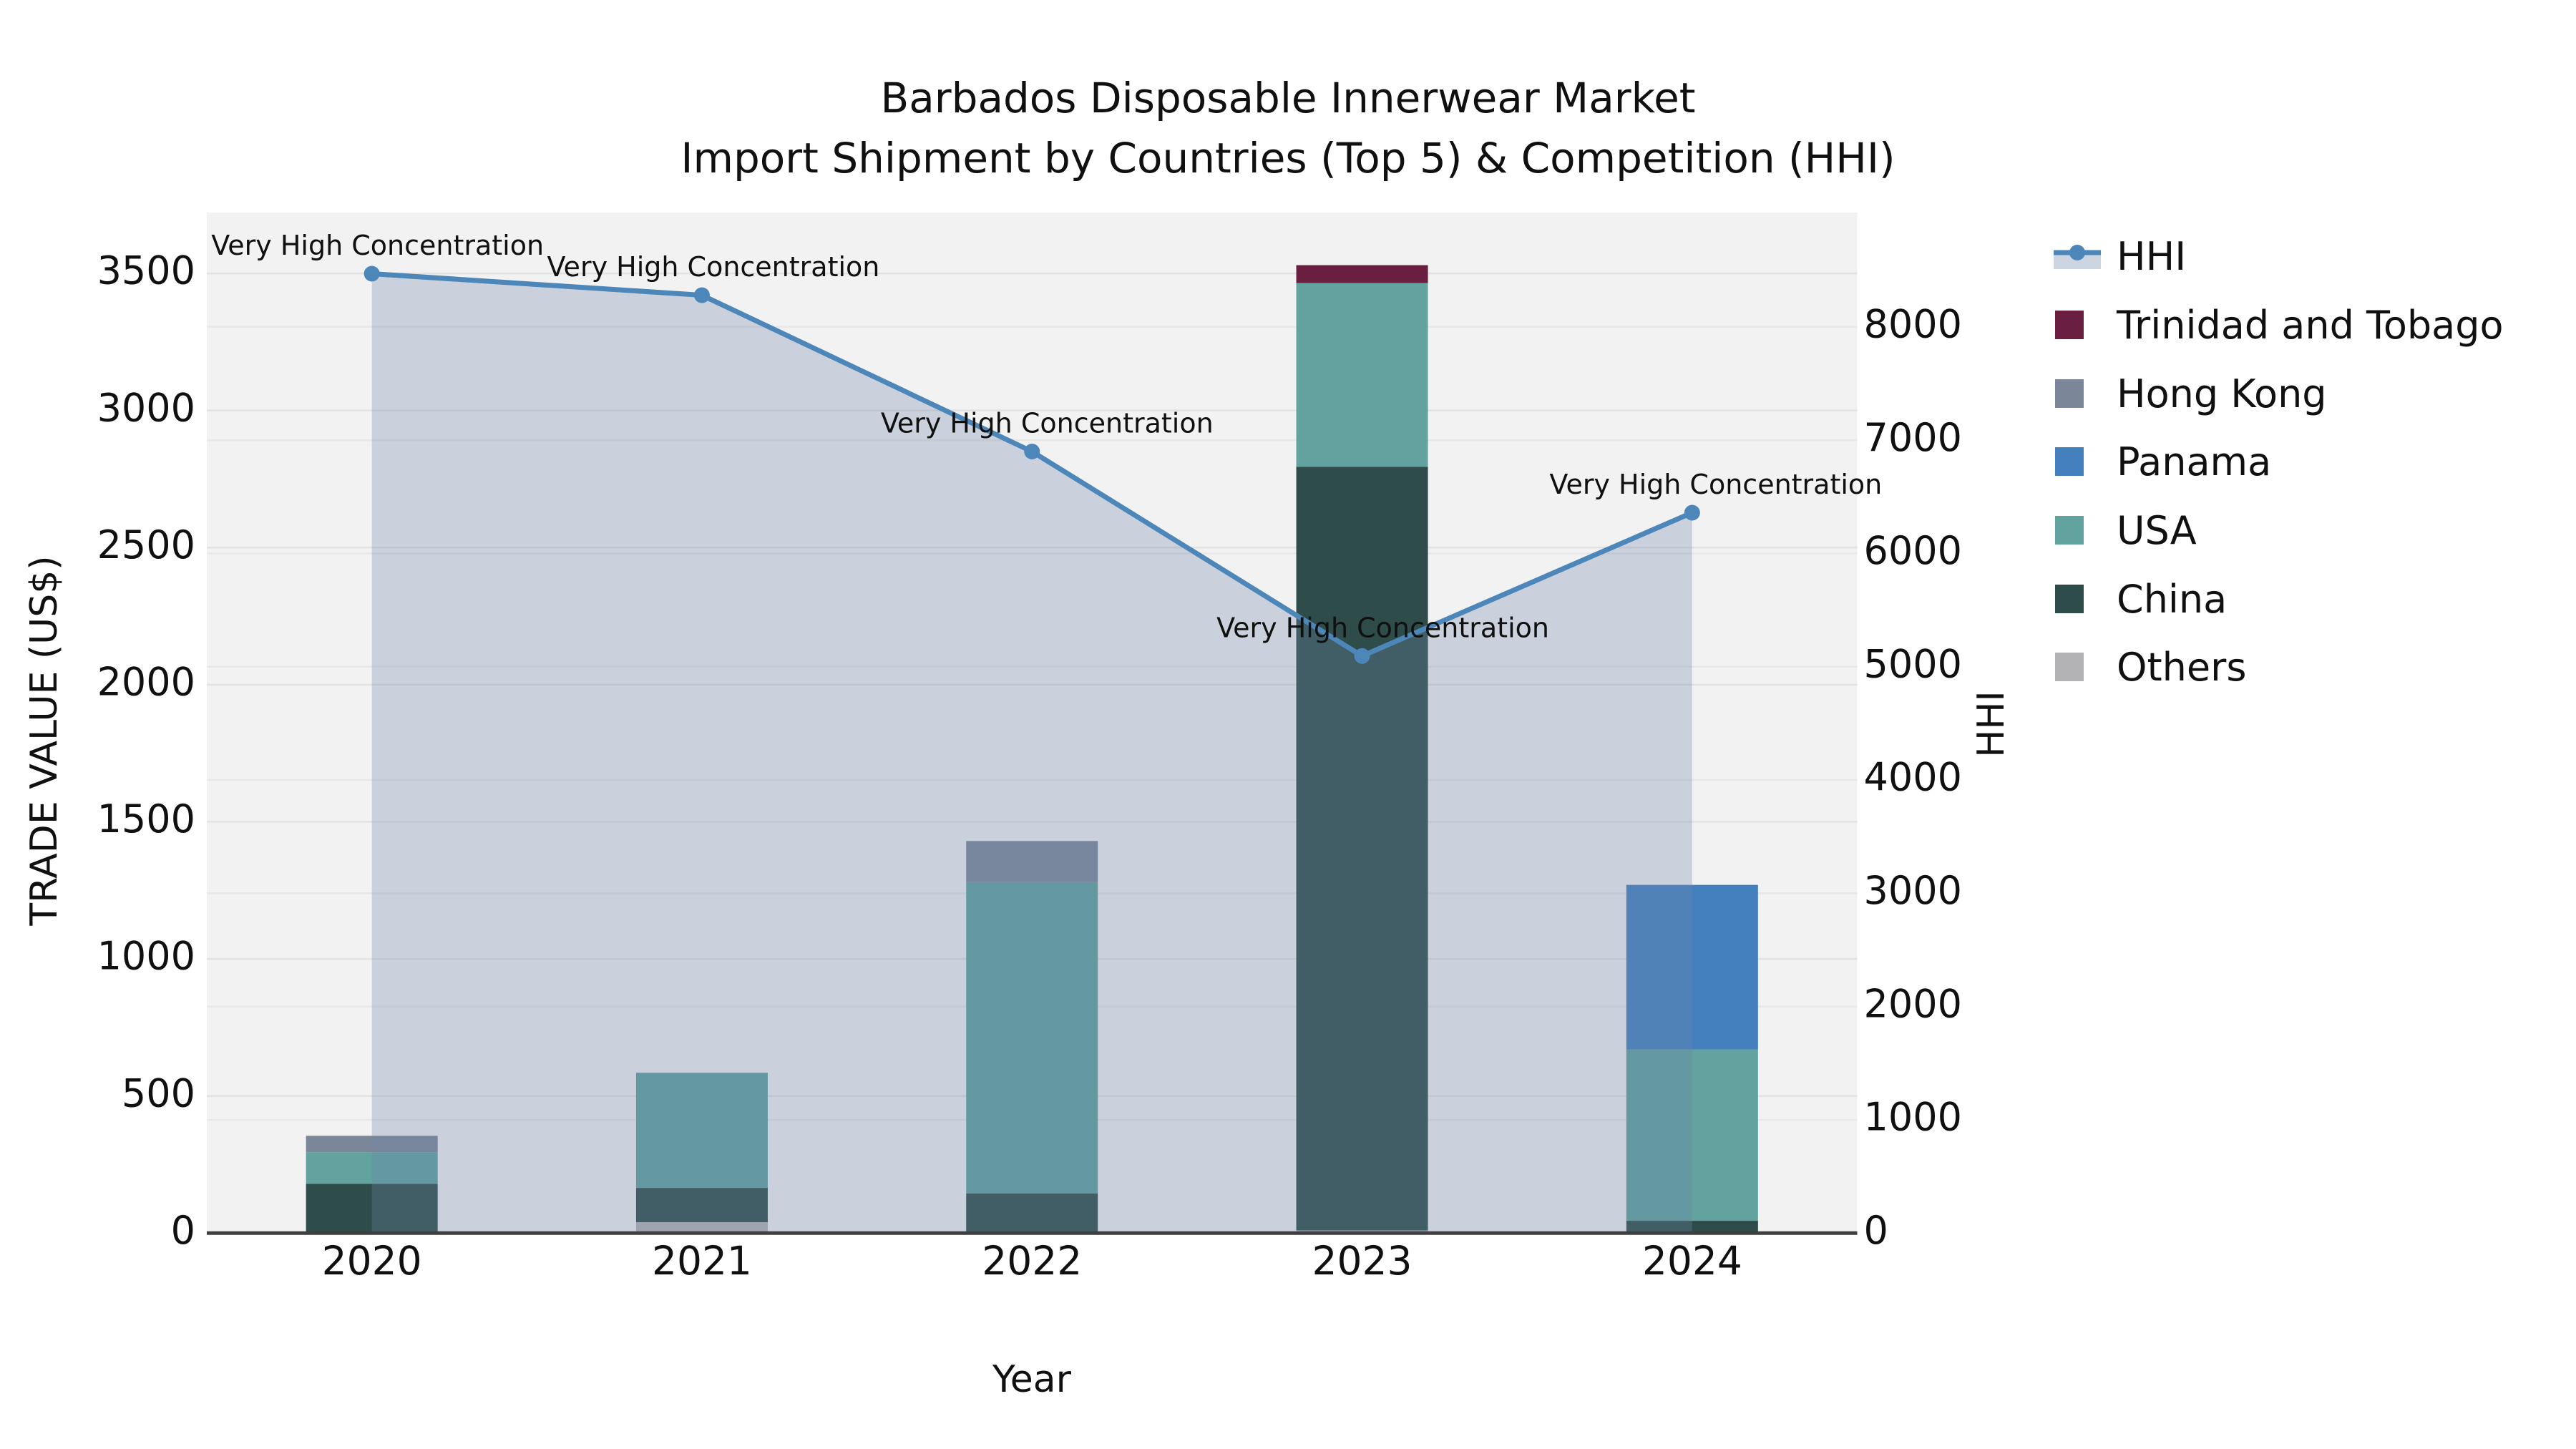  I want to click on x-tick-label: 2020, so click(372, 1261).